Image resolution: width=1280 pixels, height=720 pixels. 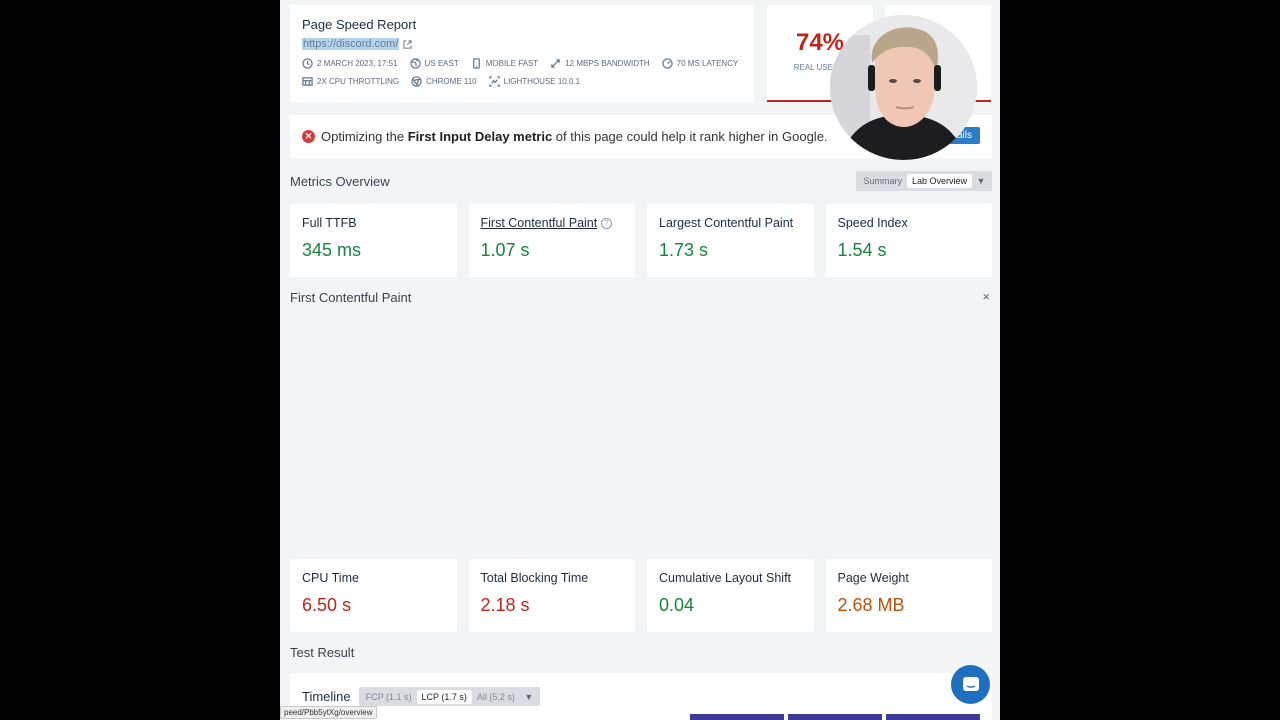 What do you see at coordinates (667, 63) in the screenshot?
I see `latency-icon` at bounding box center [667, 63].